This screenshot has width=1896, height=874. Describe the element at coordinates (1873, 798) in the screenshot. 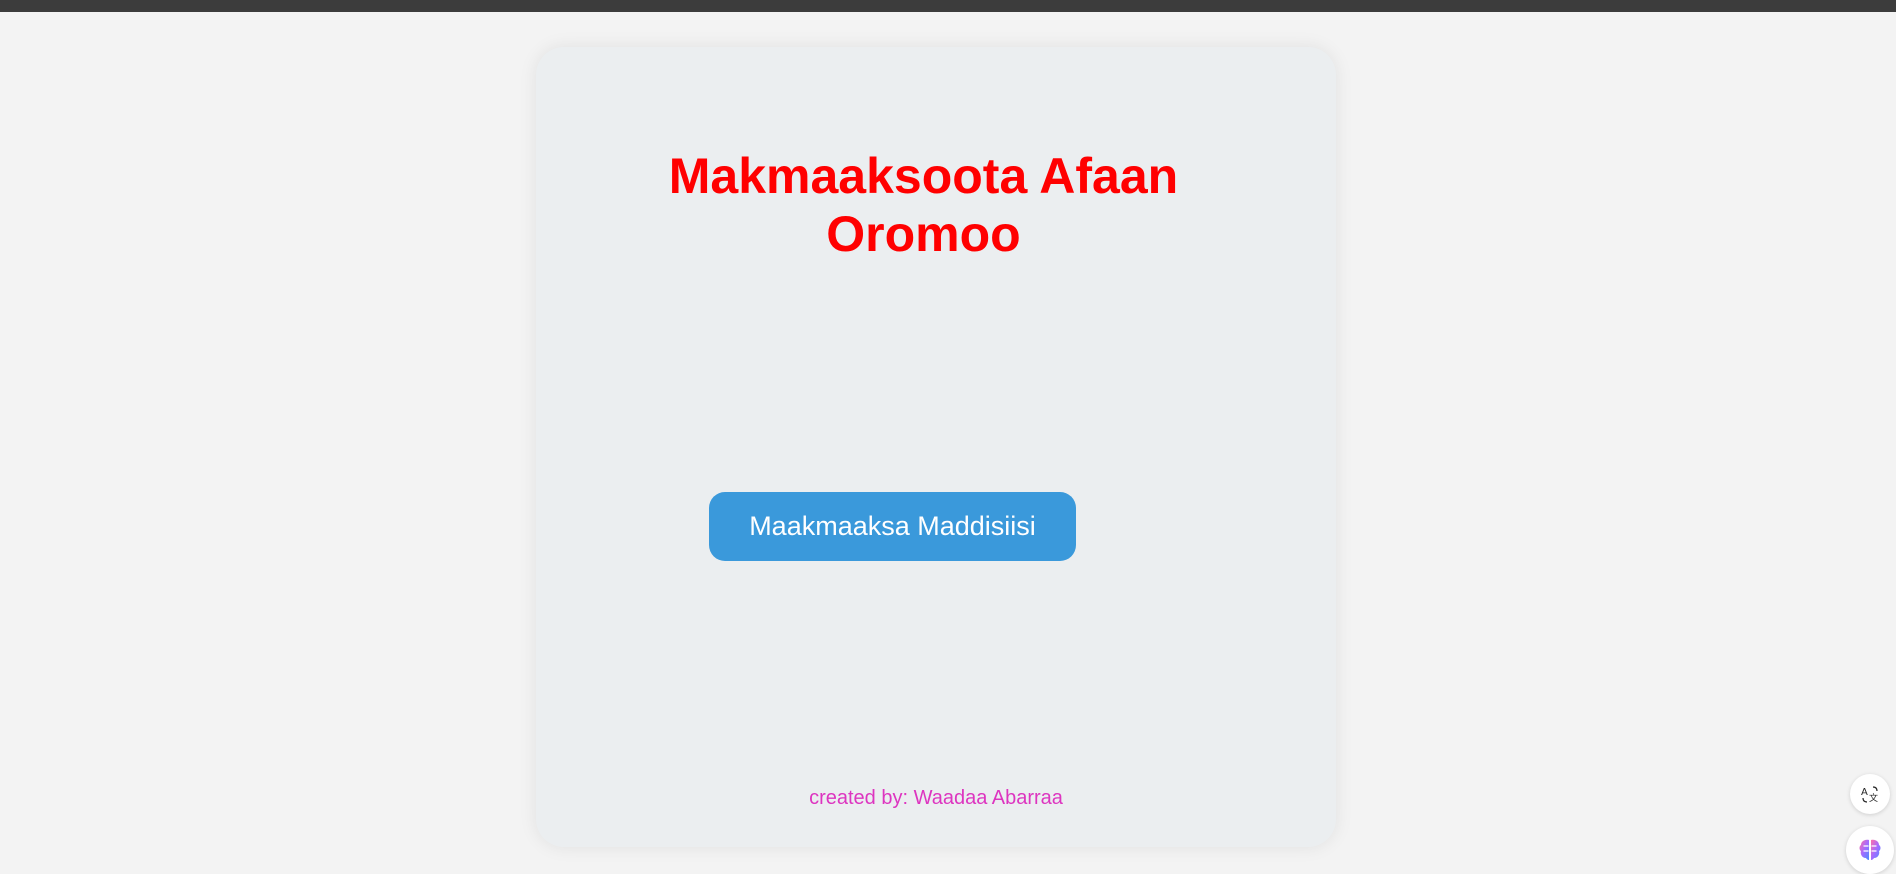

I see `svg-text: 文` at that location.